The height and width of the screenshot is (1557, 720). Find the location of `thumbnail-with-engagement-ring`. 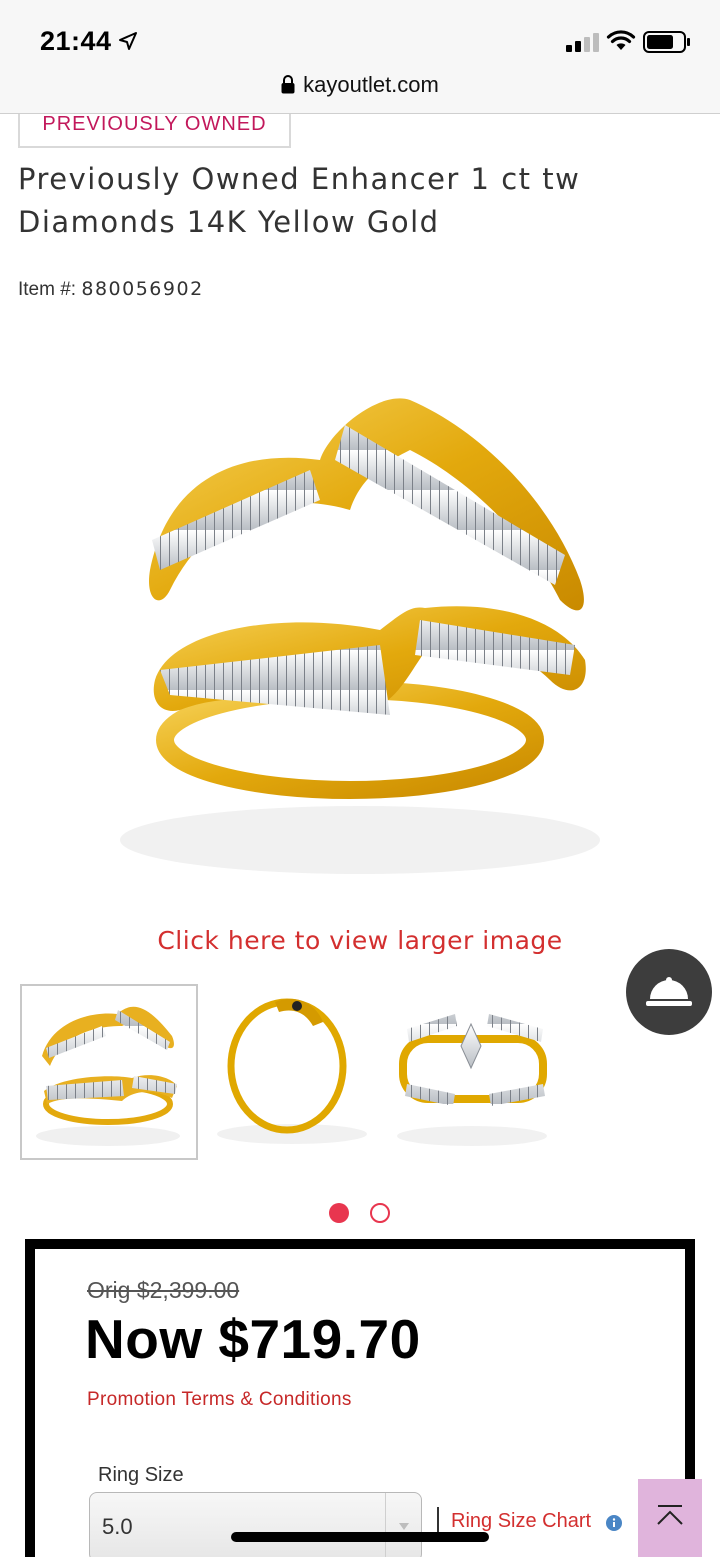

thumbnail-with-engagement-ring is located at coordinates (474, 1072).